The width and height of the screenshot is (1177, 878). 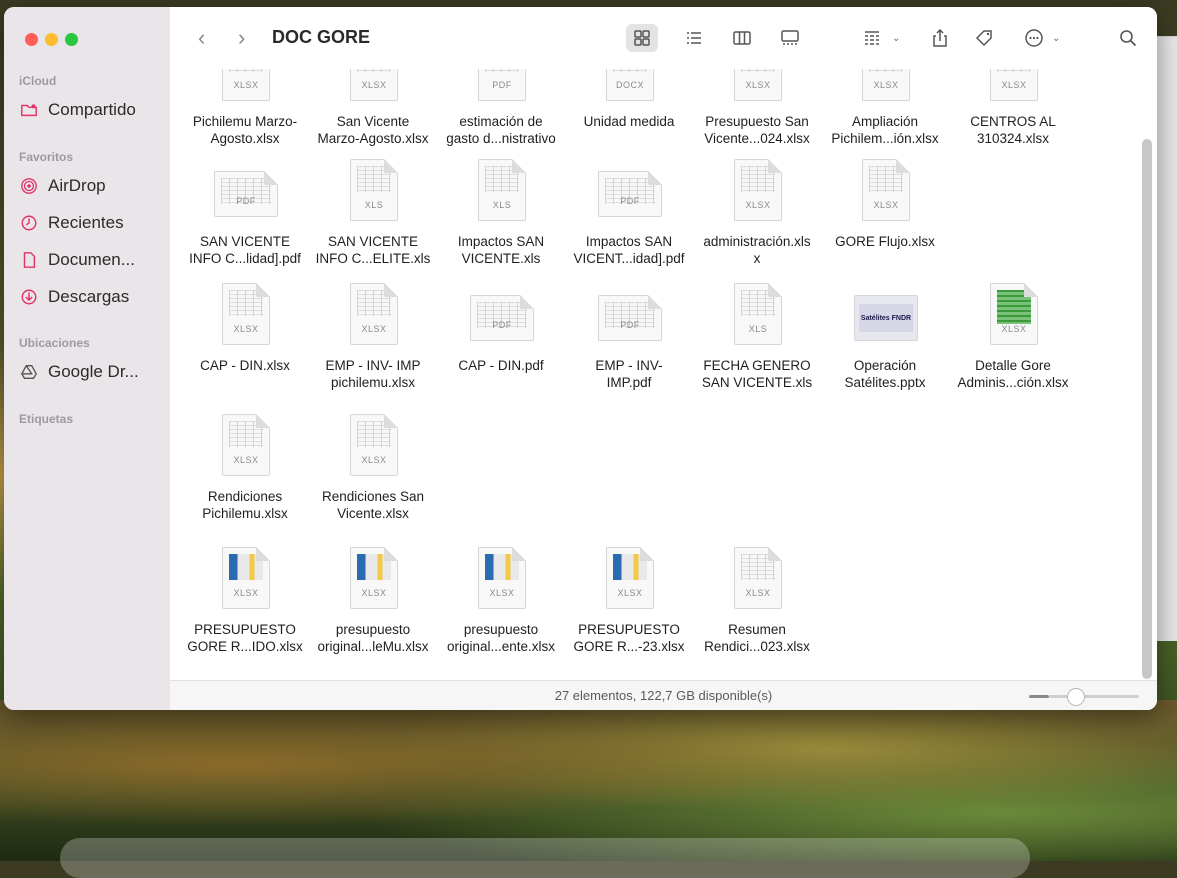 What do you see at coordinates (1034, 38) in the screenshot?
I see `more-actions-button` at bounding box center [1034, 38].